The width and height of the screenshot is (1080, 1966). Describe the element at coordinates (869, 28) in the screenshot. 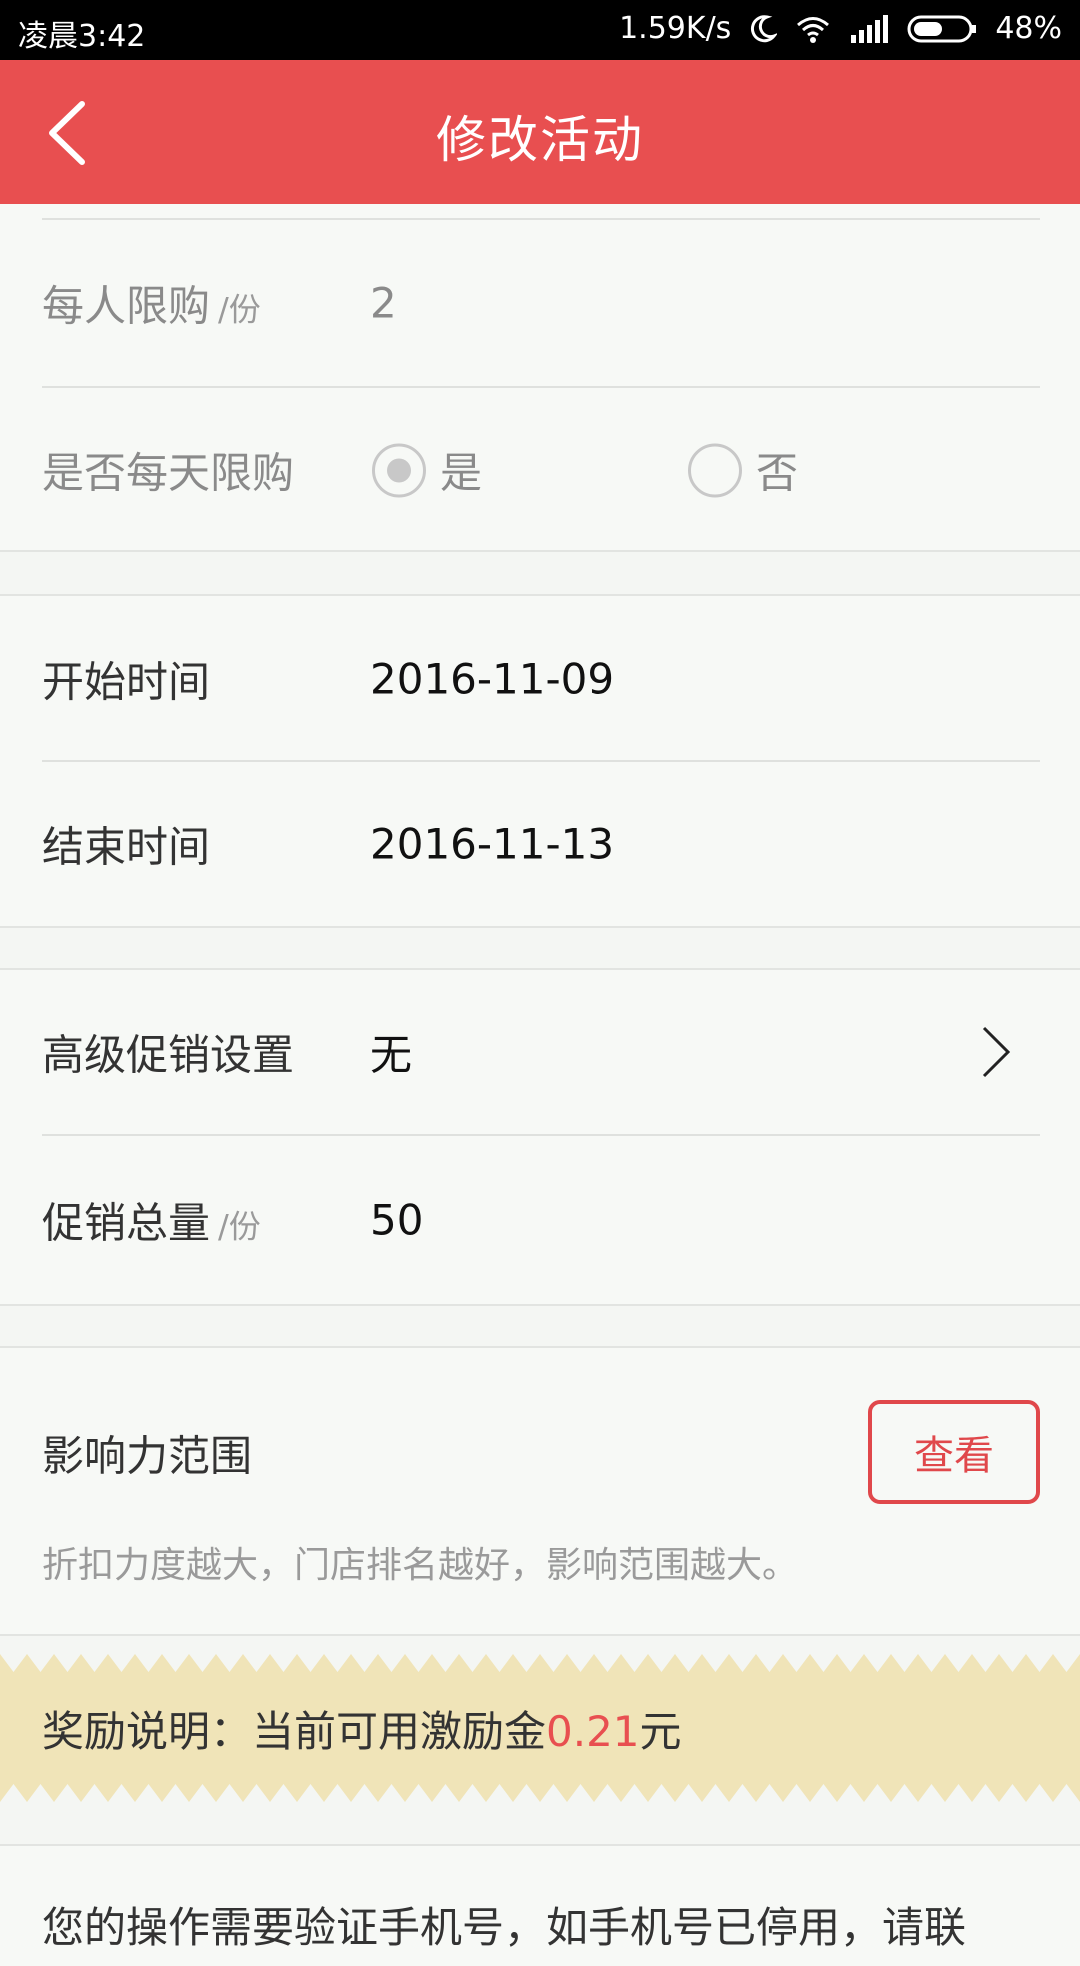

I see `signal-icon` at that location.